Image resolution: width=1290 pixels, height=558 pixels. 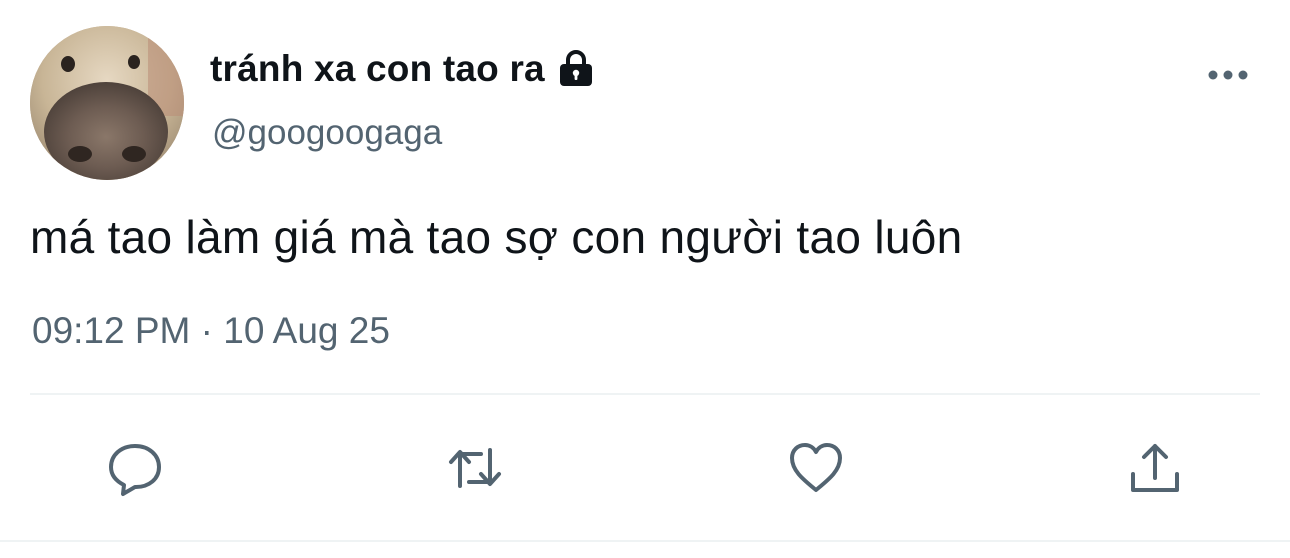 What do you see at coordinates (645, 394) in the screenshot?
I see `divider` at bounding box center [645, 394].